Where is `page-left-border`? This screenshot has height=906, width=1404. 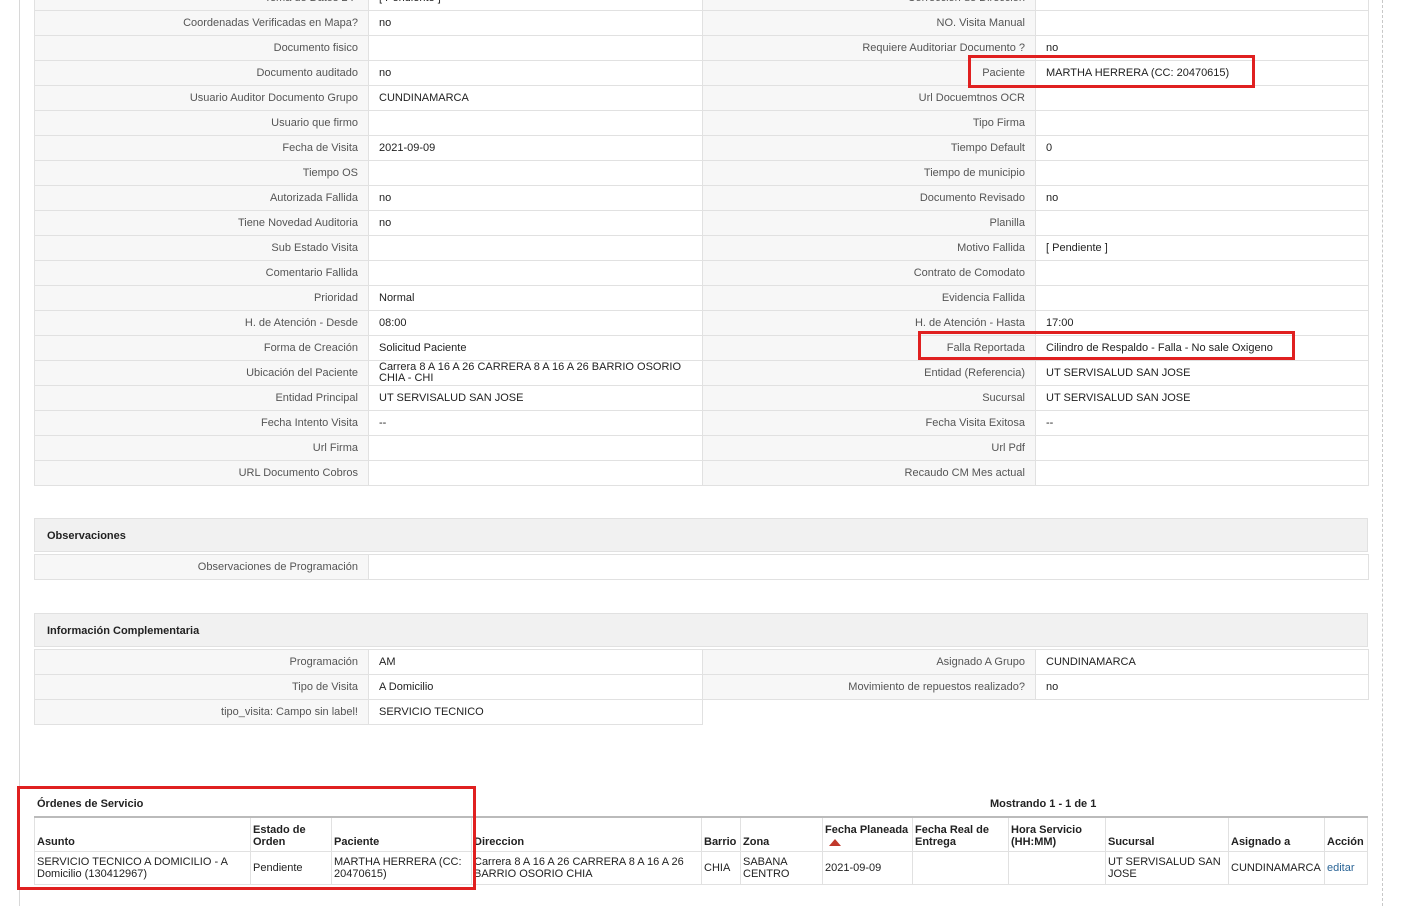
page-left-border is located at coordinates (19, 453).